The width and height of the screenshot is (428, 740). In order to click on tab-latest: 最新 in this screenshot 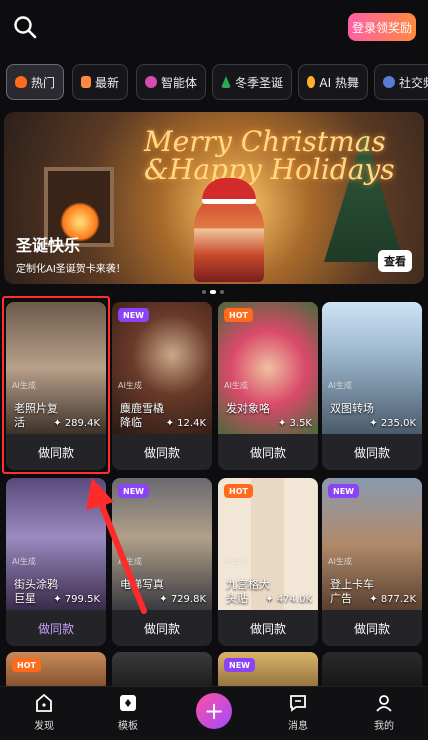, I will do `click(100, 82)`.